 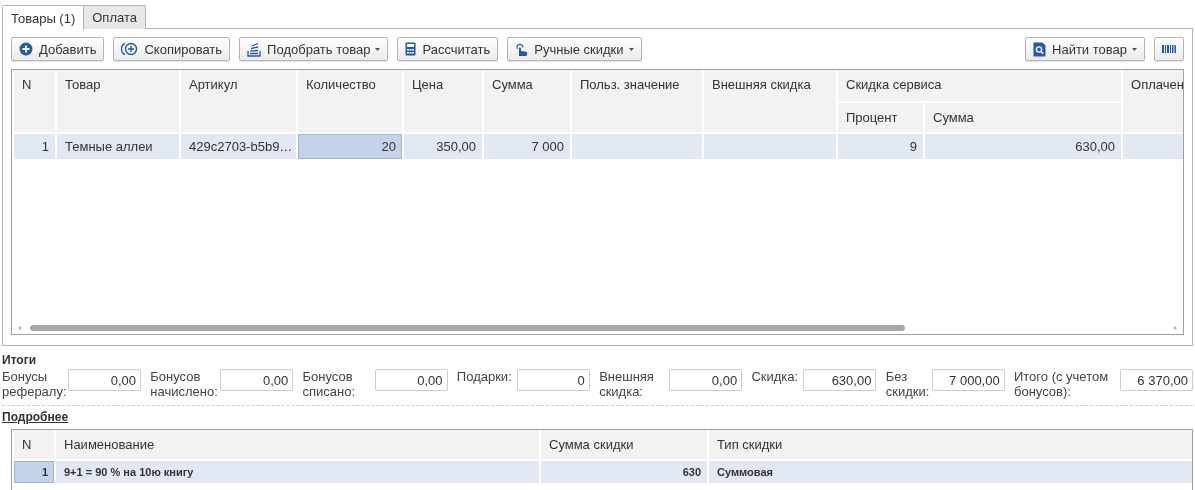 I want to click on column-header: Цена, so click(x=443, y=101).